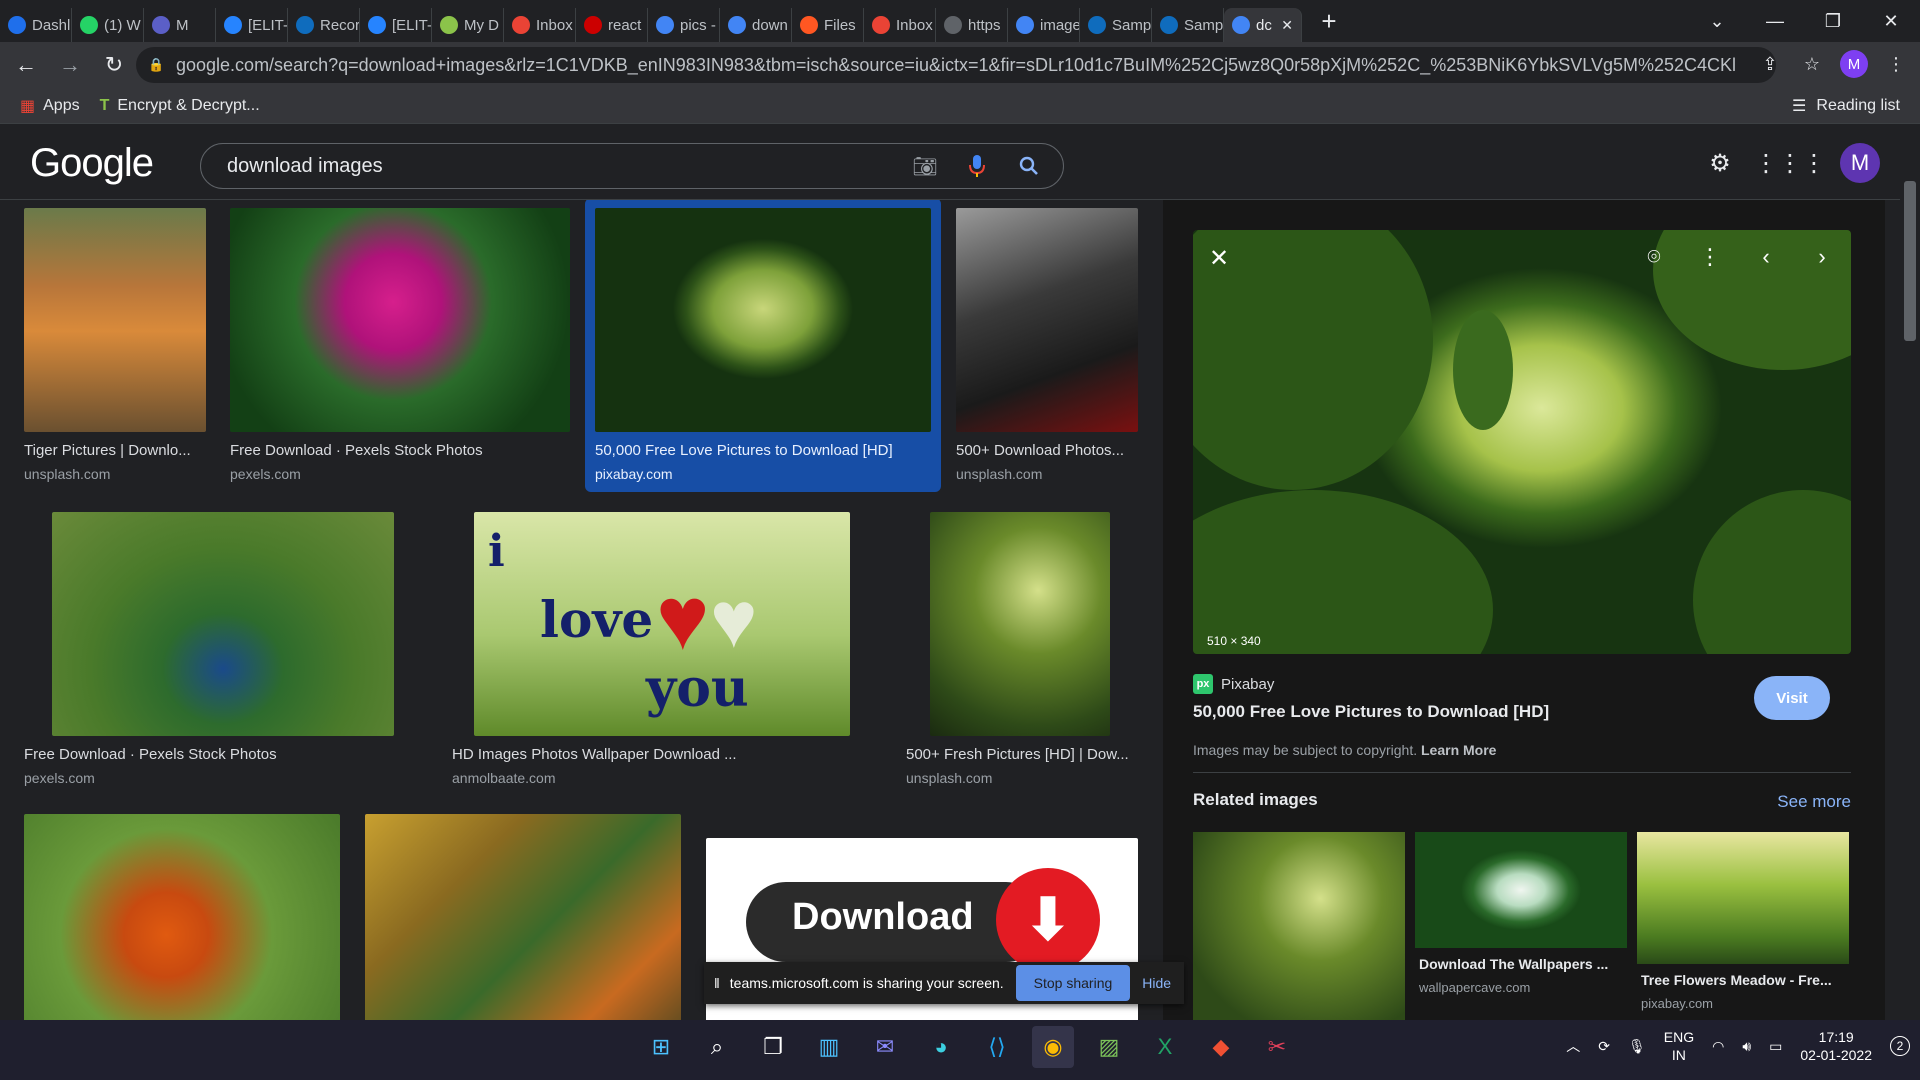  Describe the element at coordinates (941, 1047) in the screenshot. I see `edge-browser-icon: ◕` at that location.